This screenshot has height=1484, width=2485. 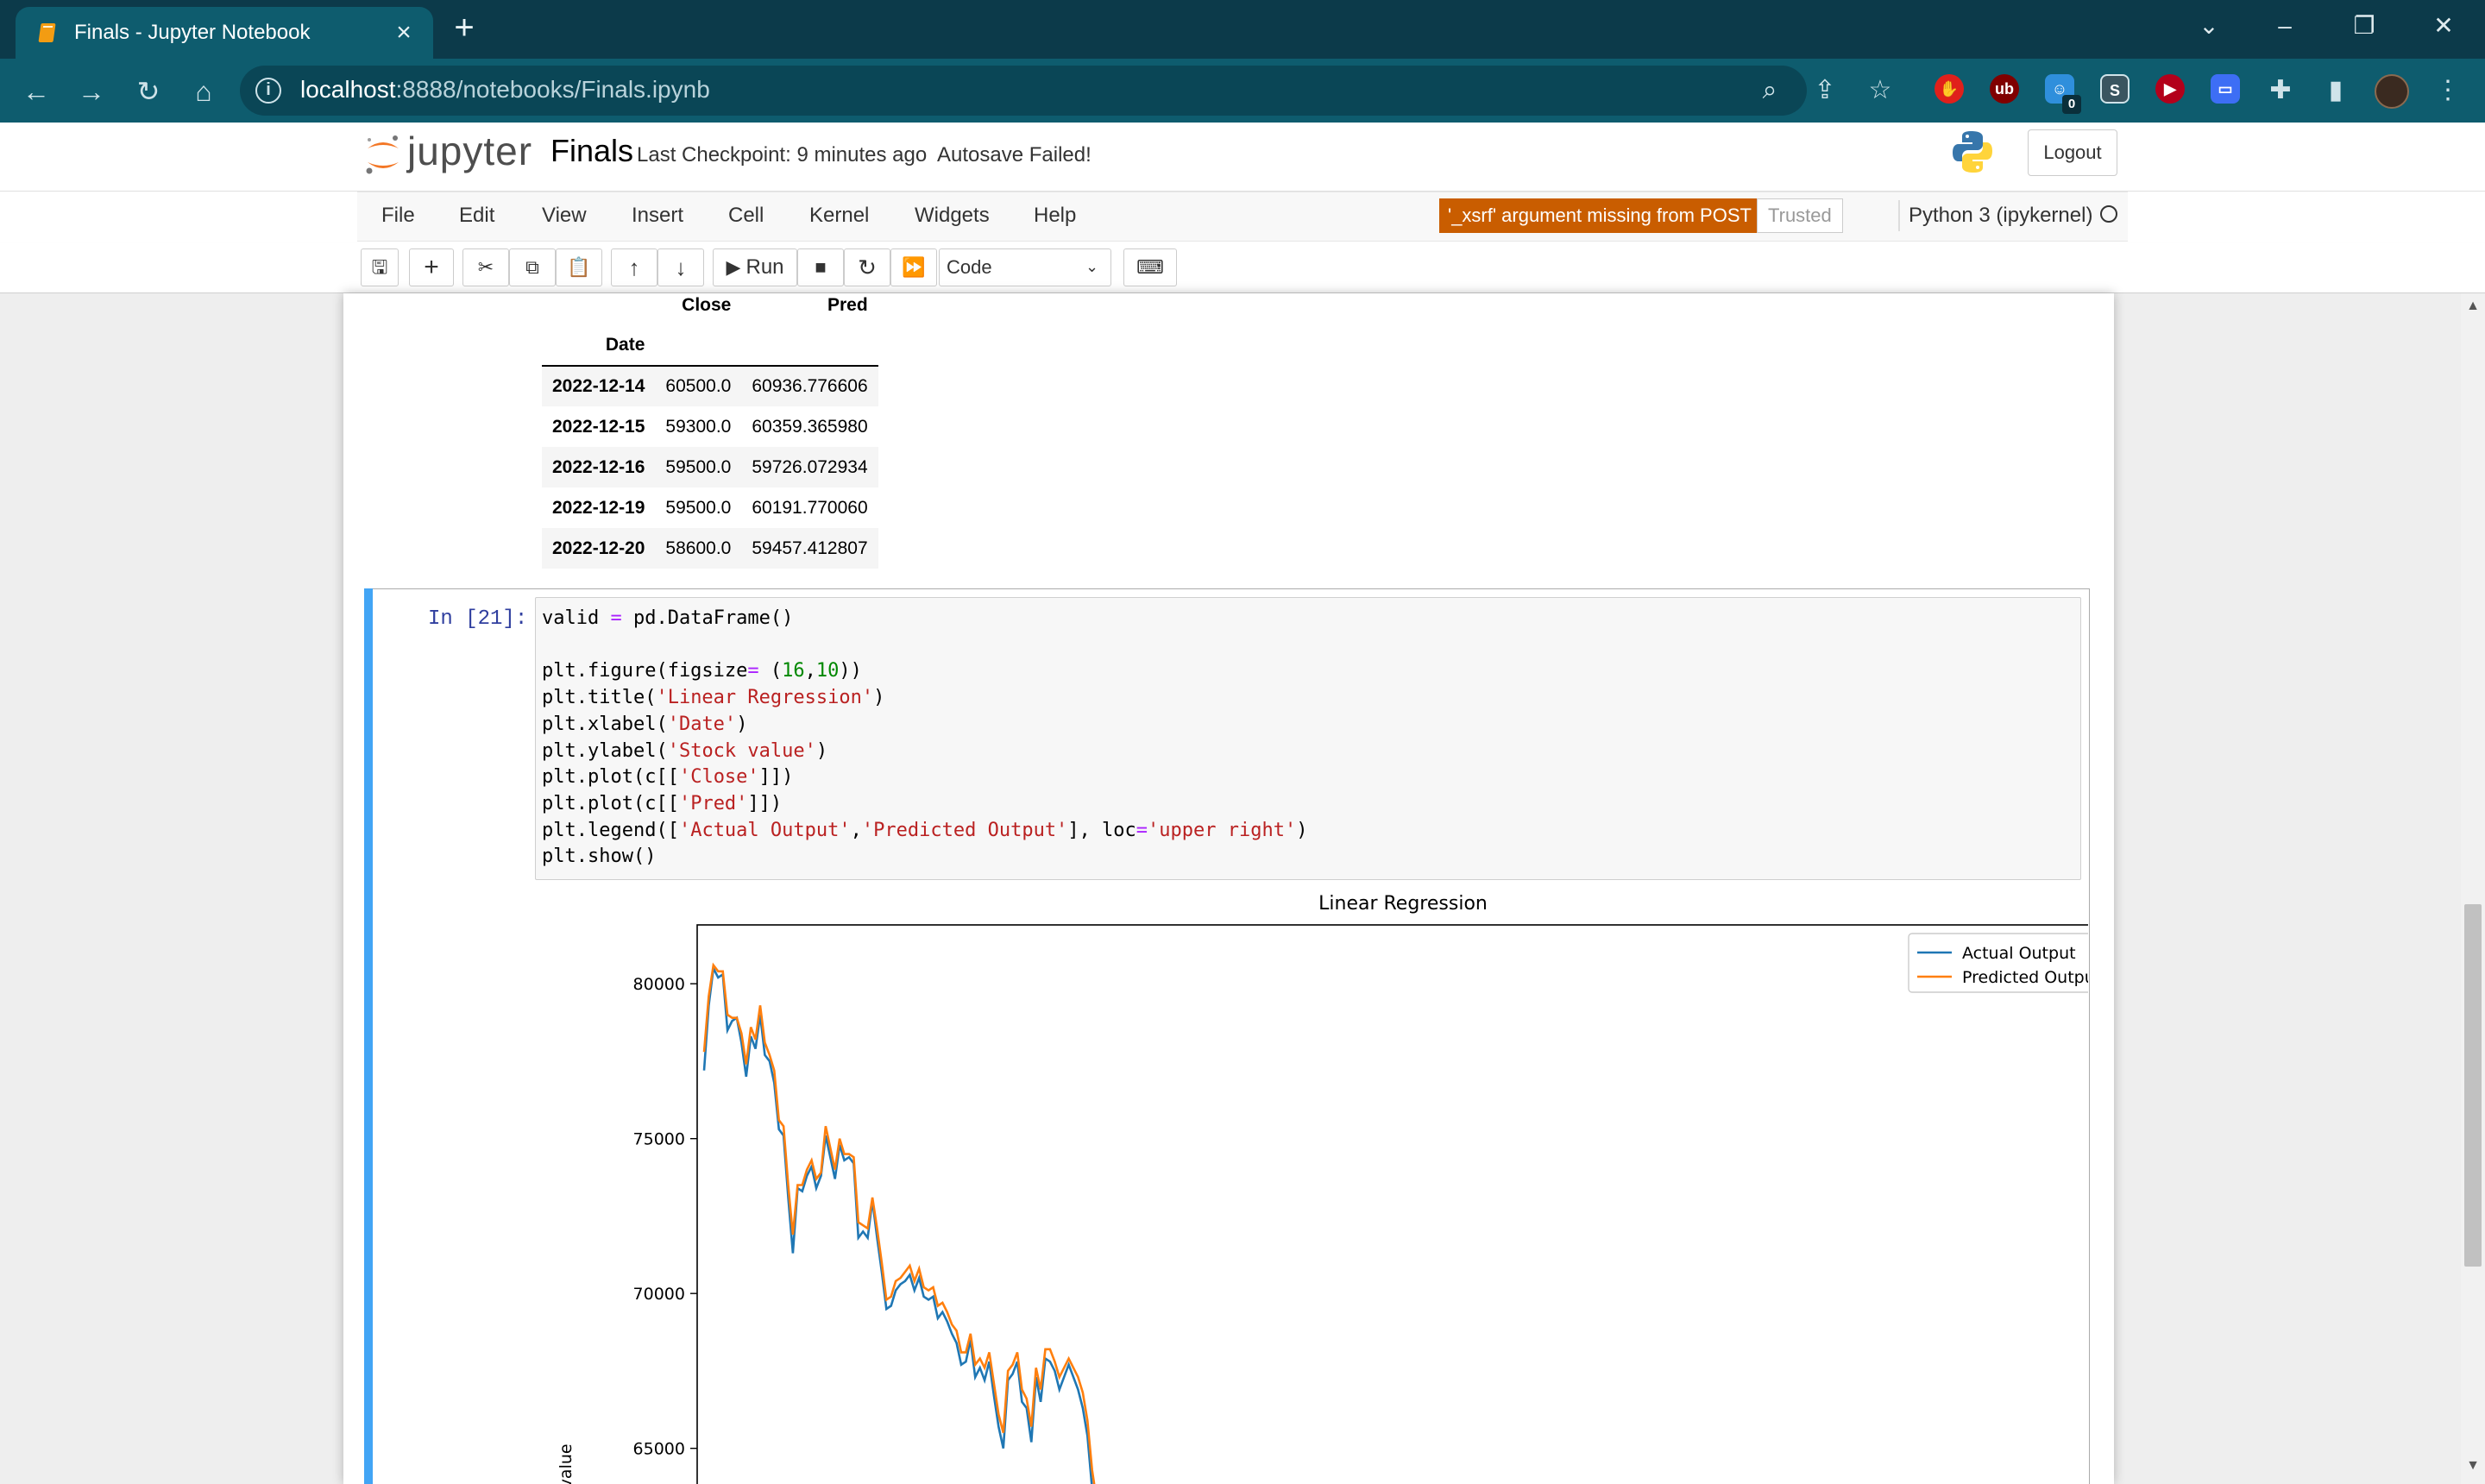 I want to click on arrow-down-icon: ↓, so click(x=681, y=267).